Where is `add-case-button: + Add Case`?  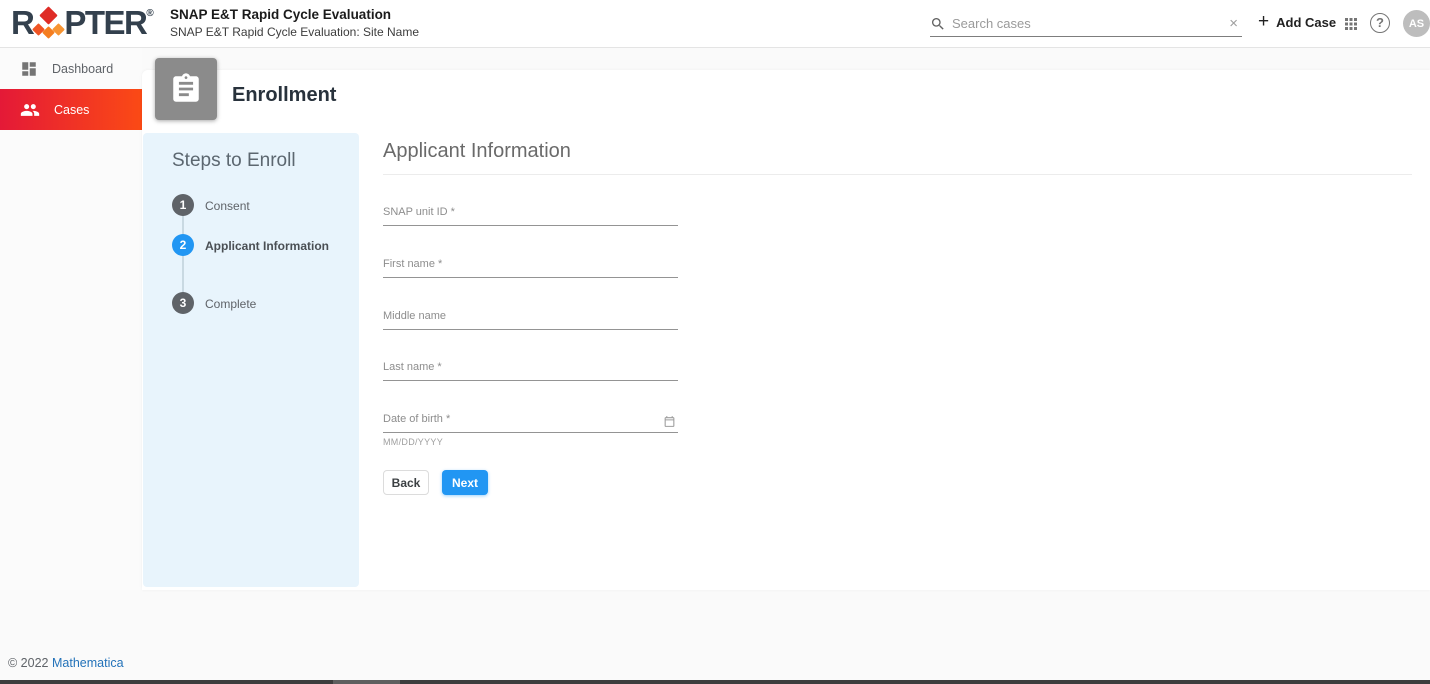
add-case-button: + Add Case is located at coordinates (1297, 22).